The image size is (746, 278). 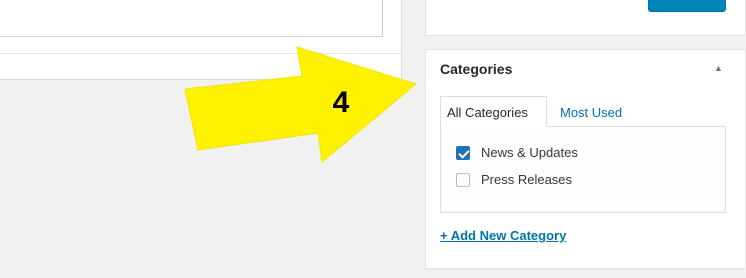 I want to click on tab-all-categories: All Categories, so click(x=493, y=111).